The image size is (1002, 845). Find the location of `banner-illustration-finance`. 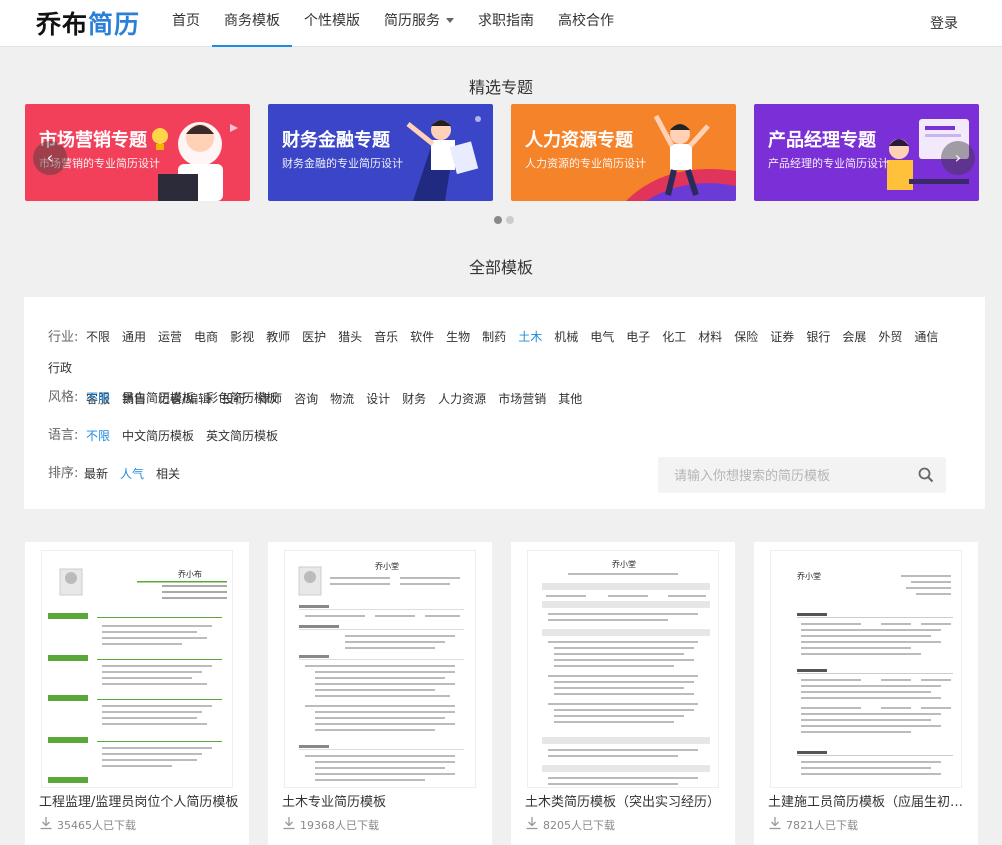

banner-illustration-finance is located at coordinates (443, 158).